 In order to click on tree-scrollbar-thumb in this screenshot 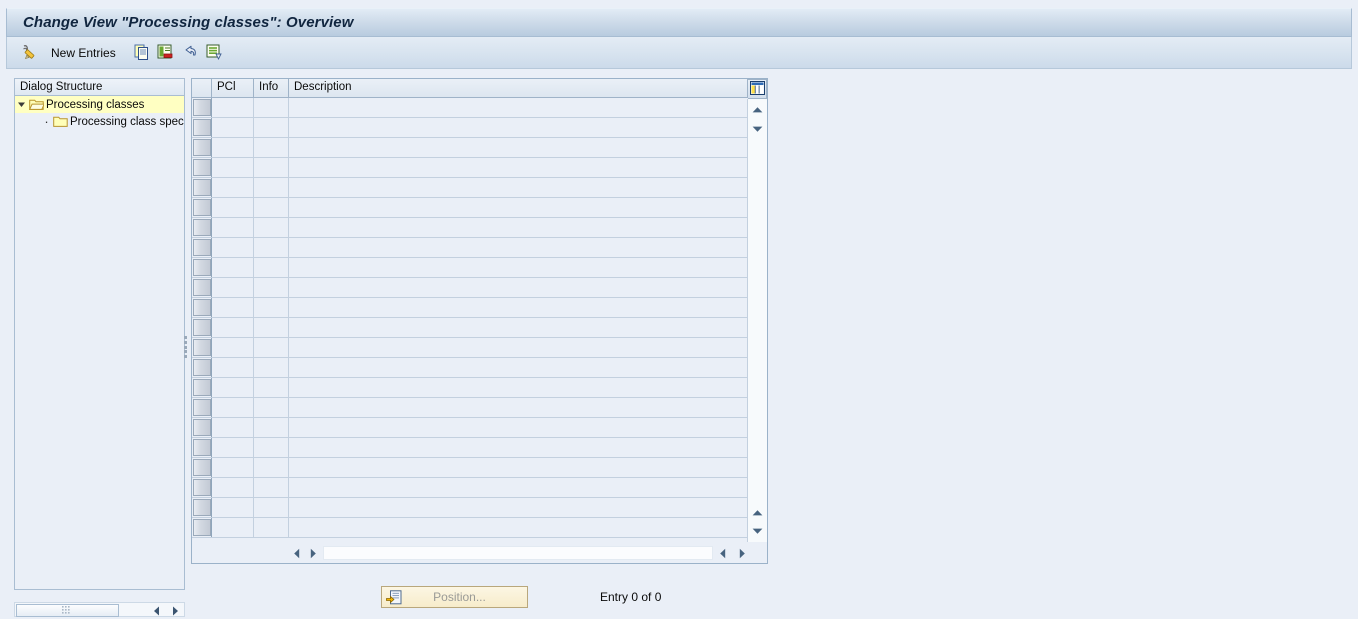, I will do `click(67, 610)`.